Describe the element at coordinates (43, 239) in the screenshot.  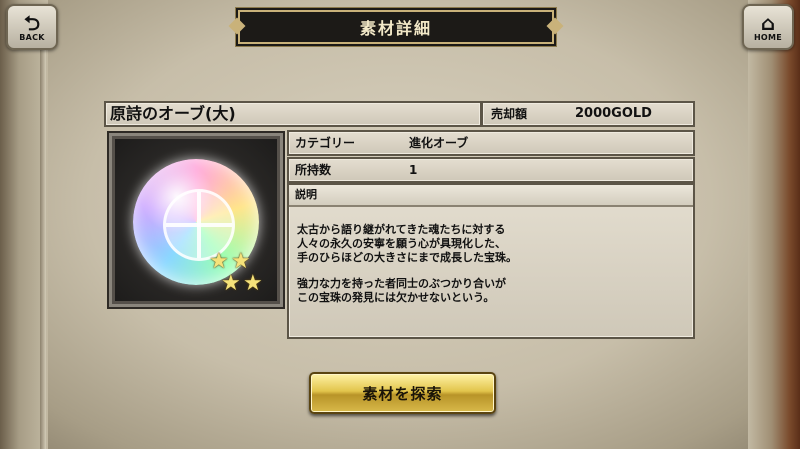
I see `page-fold` at that location.